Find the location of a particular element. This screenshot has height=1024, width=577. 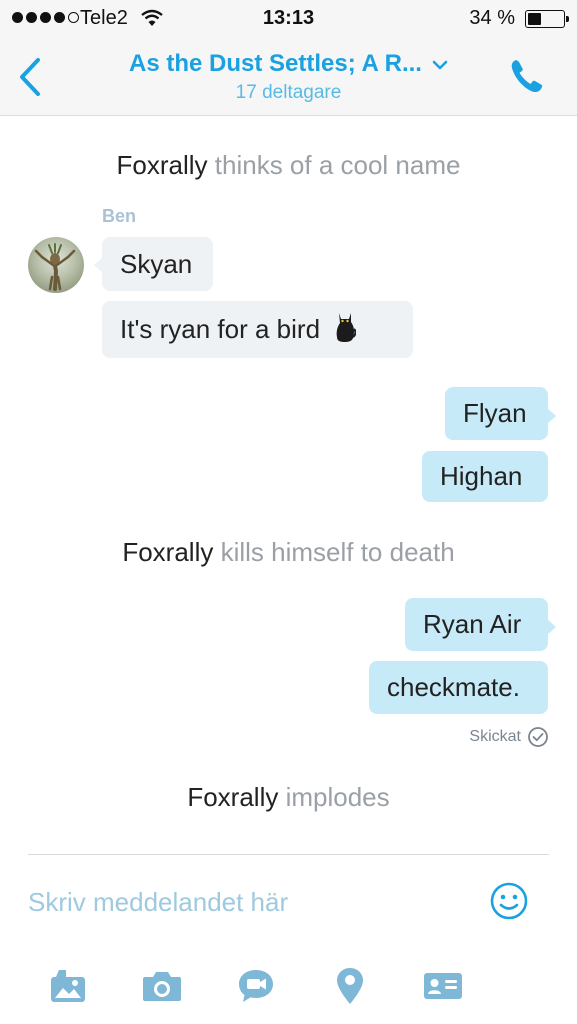

avatar is located at coordinates (56, 265).